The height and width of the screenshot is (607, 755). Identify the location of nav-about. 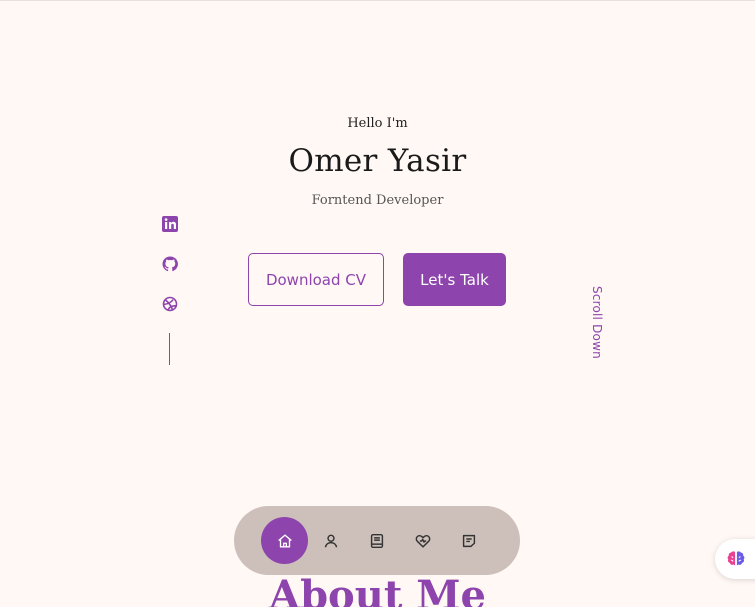
(330, 540).